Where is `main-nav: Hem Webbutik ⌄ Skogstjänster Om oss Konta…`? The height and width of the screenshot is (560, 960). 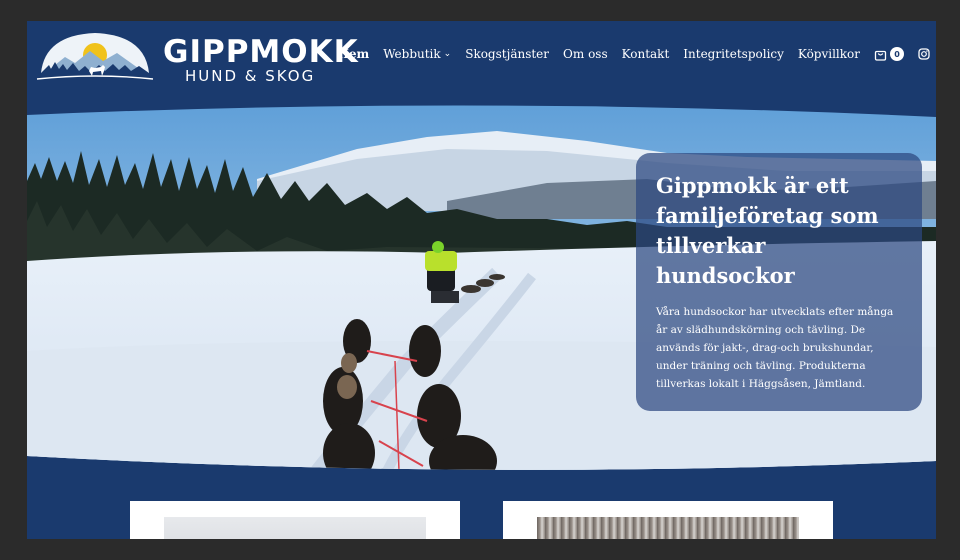 main-nav: Hem Webbutik ⌄ Skogstjänster Om oss Konta… is located at coordinates (634, 54).